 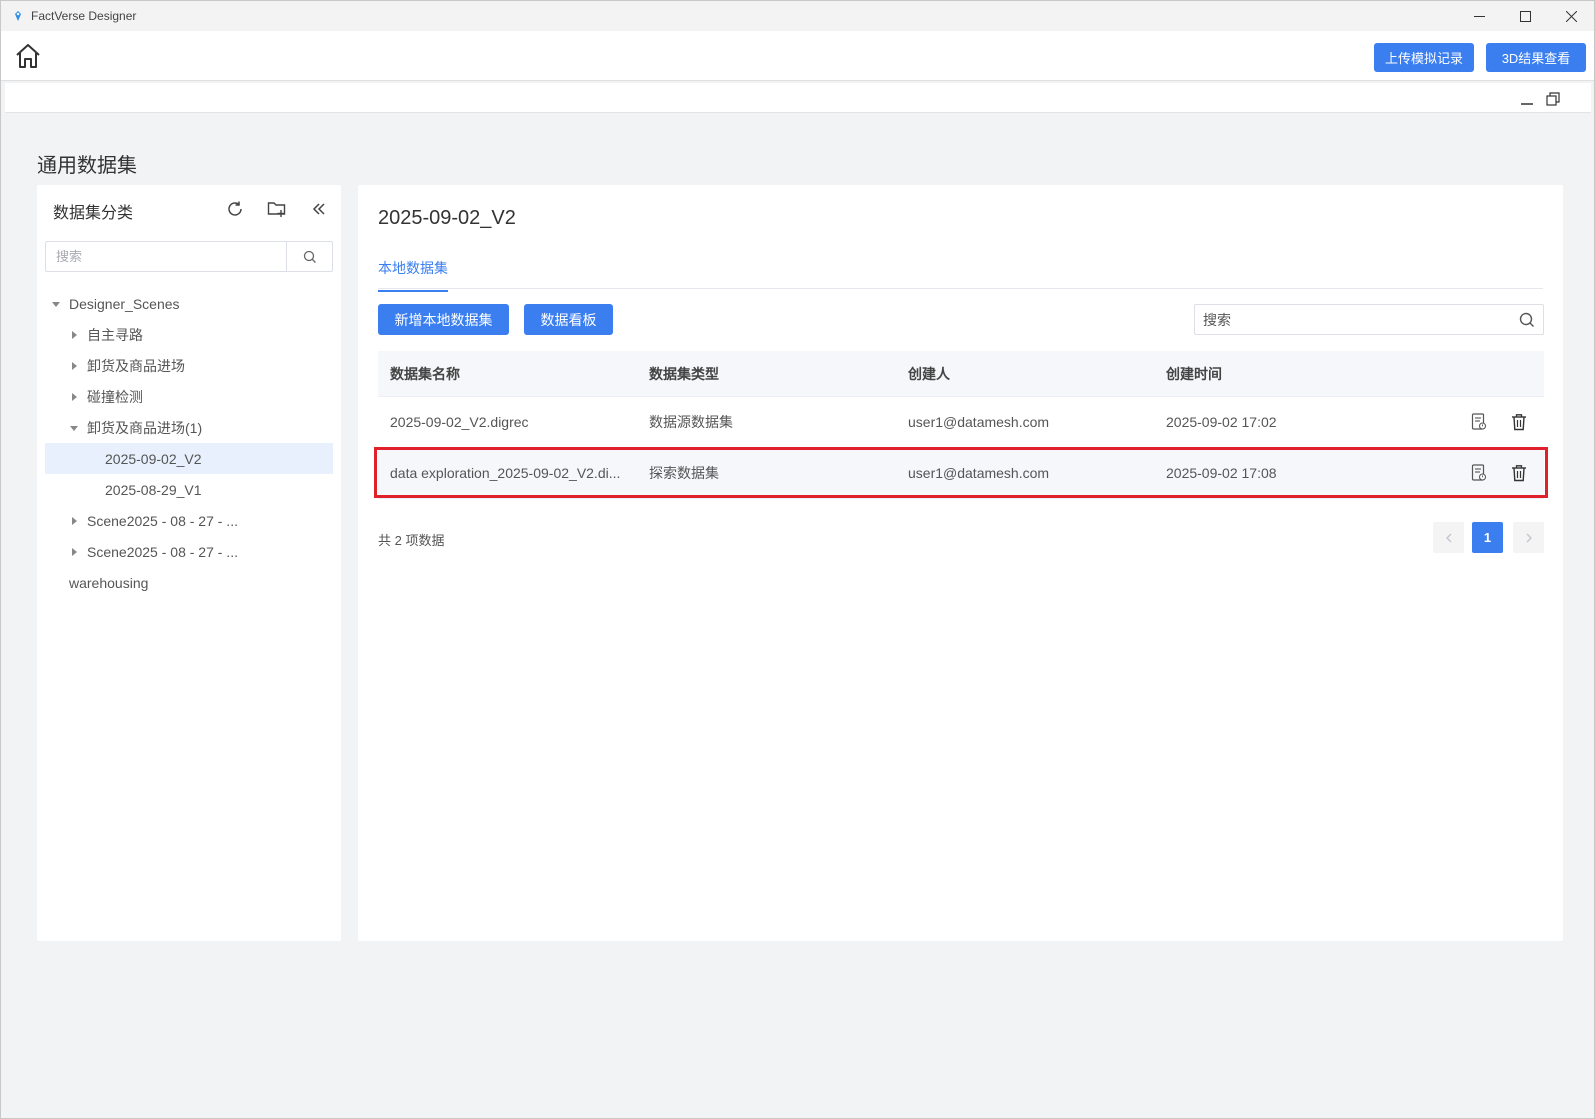 What do you see at coordinates (115, 334) in the screenshot?
I see `tree-node-label: 自主寻路` at bounding box center [115, 334].